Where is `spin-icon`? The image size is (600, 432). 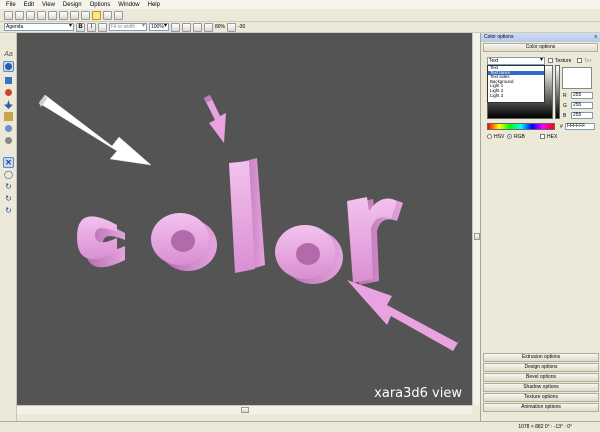 spin-icon is located at coordinates (232, 27).